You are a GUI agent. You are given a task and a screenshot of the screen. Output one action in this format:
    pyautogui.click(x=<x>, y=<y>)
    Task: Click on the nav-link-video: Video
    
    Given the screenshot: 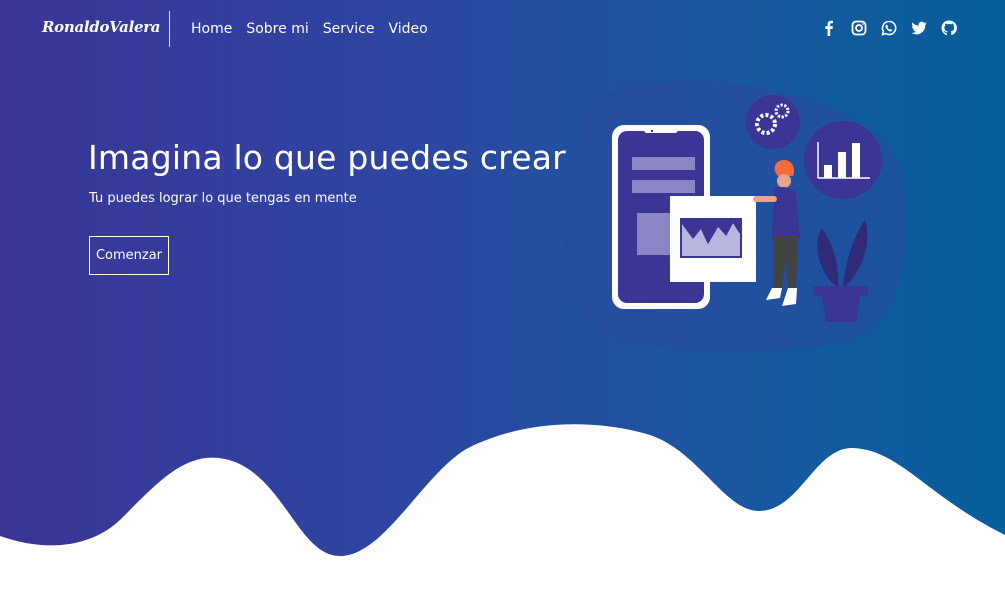 What is the action you would take?
    pyautogui.click(x=407, y=29)
    